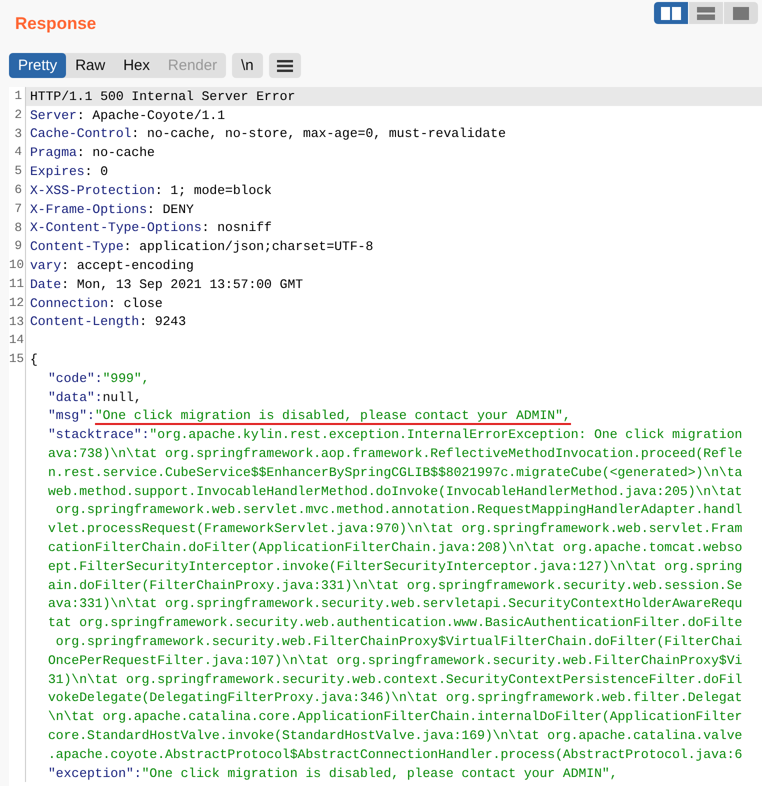  I want to click on header-line: Cache-Control: no-cache, no-store, max-age=0, must-revalidate, so click(267, 134).